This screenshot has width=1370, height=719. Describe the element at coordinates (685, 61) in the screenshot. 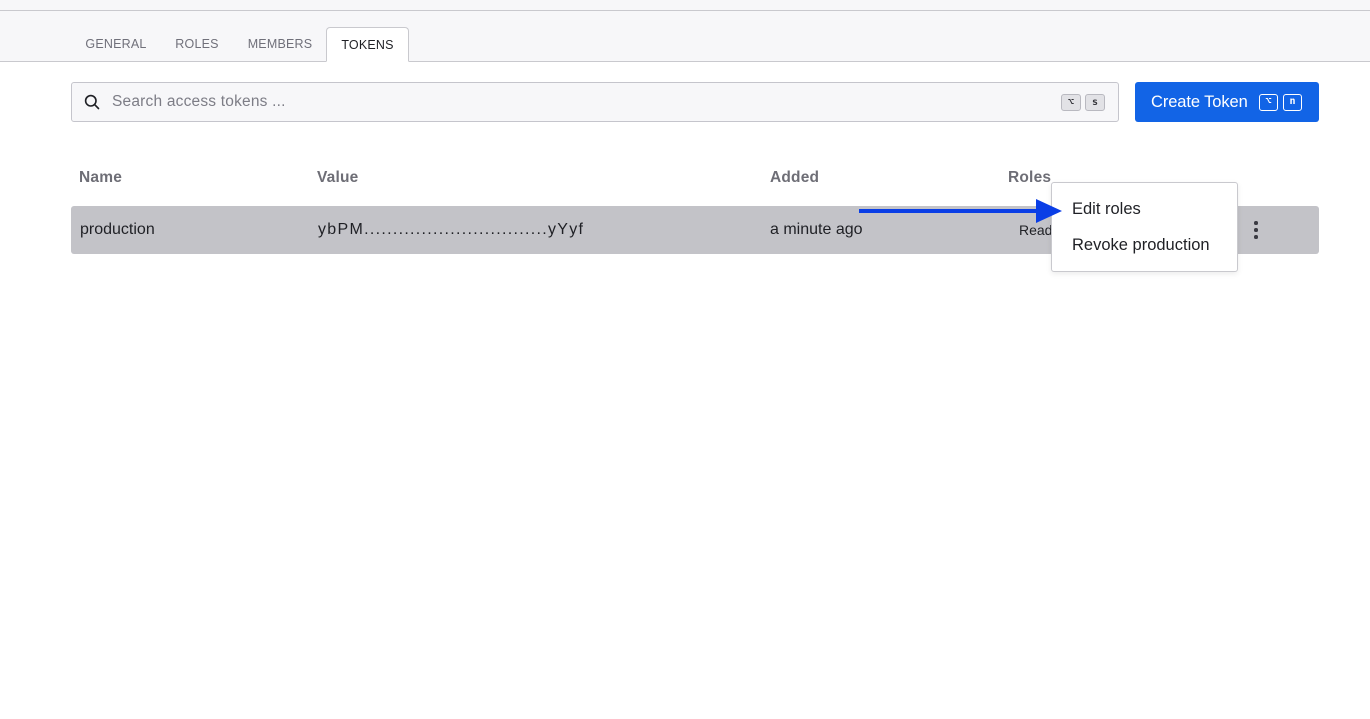

I see `tabs-divider` at that location.